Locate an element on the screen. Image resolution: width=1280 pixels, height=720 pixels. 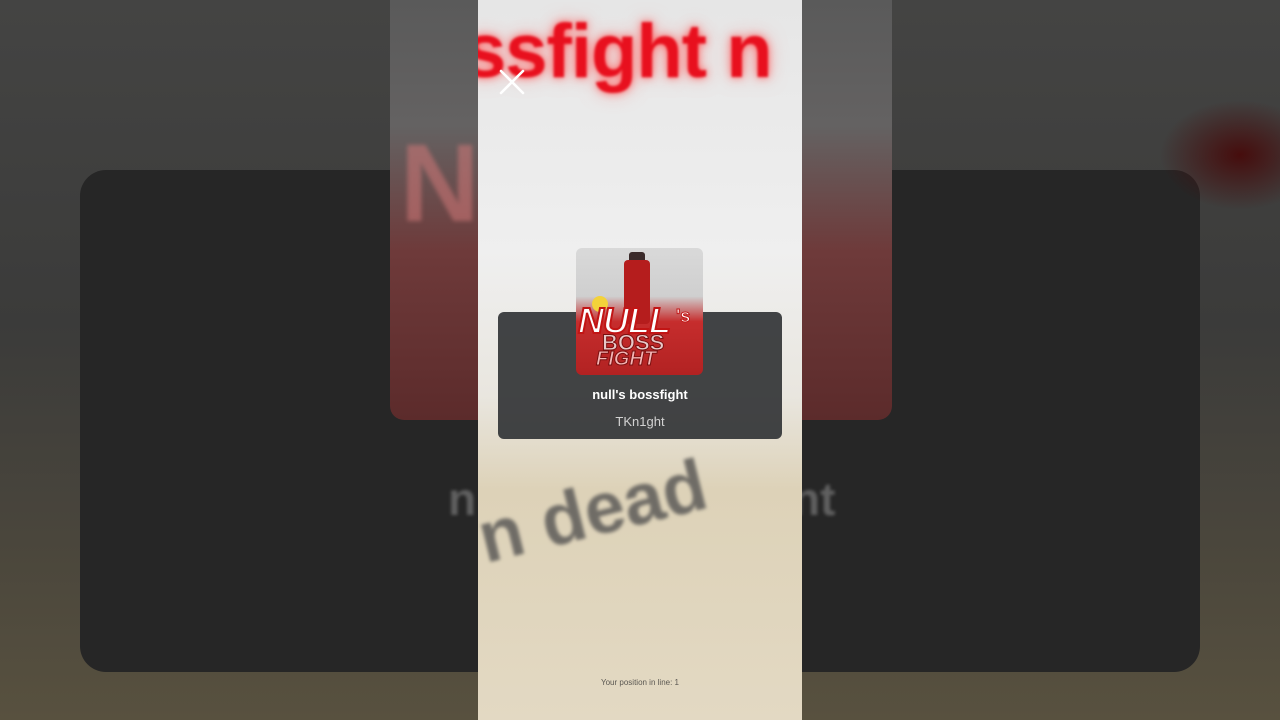
game-creator: TKn1ght is located at coordinates (640, 421).